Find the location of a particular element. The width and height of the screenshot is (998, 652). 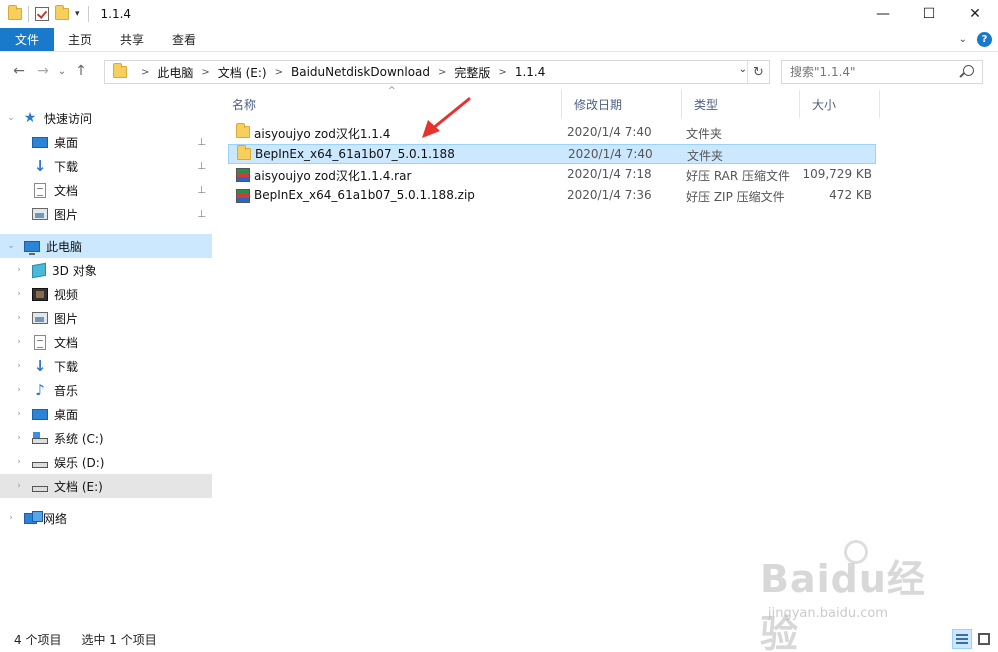

breadcrumb-item: 此电脑 is located at coordinates (175, 72).